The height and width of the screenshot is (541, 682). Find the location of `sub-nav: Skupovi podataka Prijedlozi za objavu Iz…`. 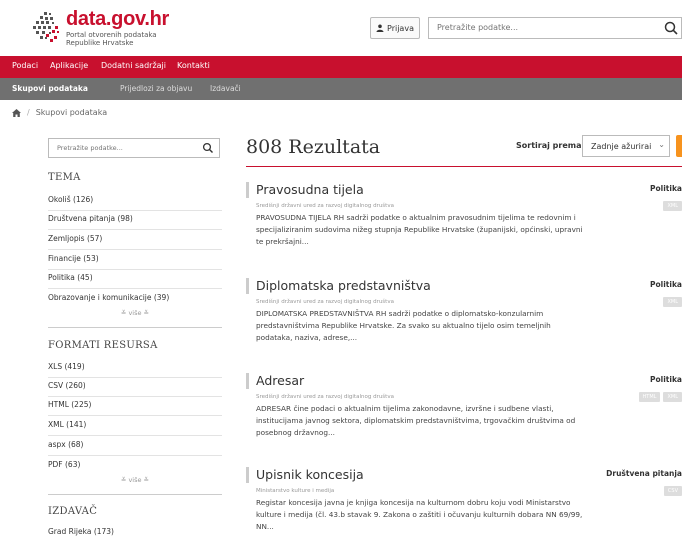

sub-nav: Skupovi podataka Prijedlozi za objavu Iz… is located at coordinates (341, 89).